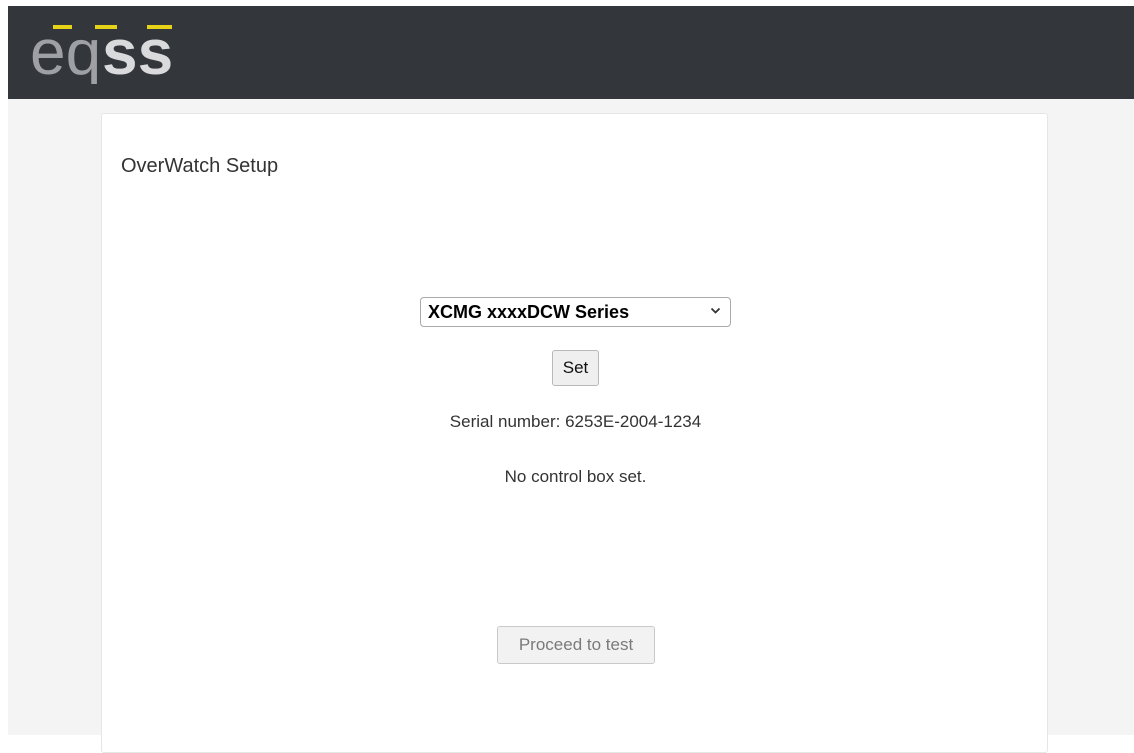 This screenshot has width=1134, height=753. Describe the element at coordinates (200, 166) in the screenshot. I see `page-title: OverWatch Setup` at that location.